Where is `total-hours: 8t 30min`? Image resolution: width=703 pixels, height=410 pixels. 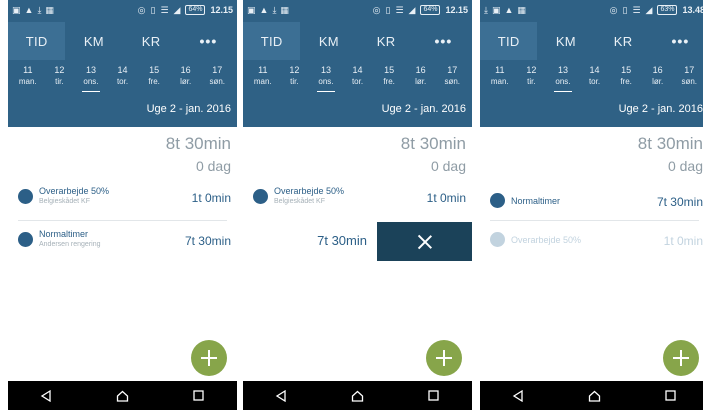
total-hours: 8t 30min is located at coordinates (433, 143).